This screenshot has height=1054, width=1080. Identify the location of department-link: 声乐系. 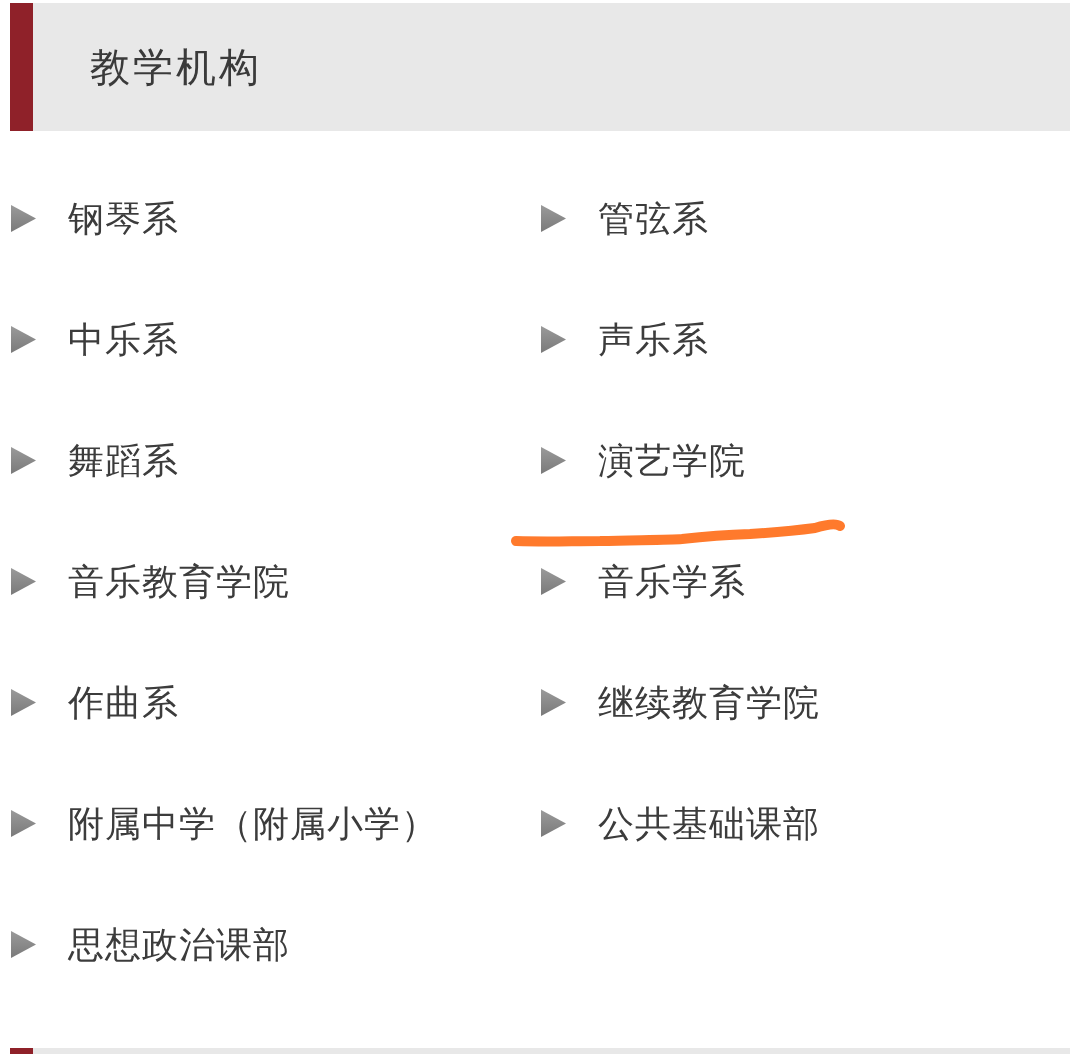
(625, 339).